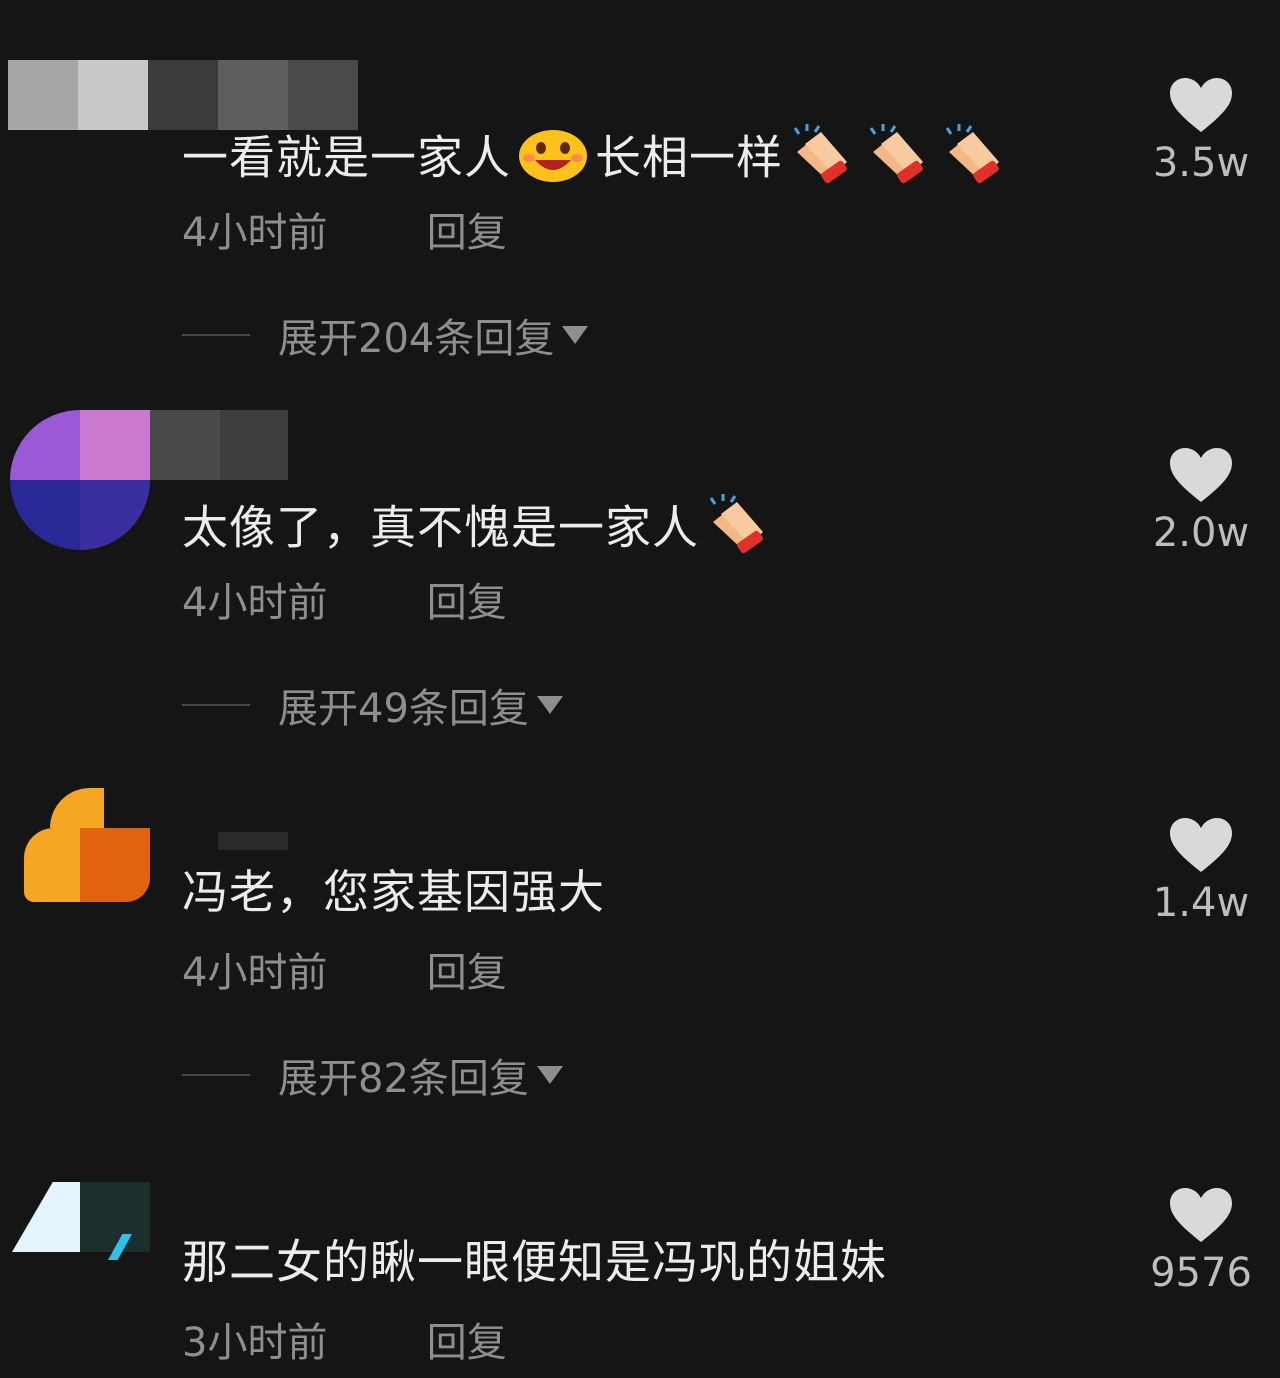 This screenshot has width=1280, height=1378. I want to click on comment-text-part: 那二女的瞅一眼便知是冯巩的姐妹, so click(534, 1262).